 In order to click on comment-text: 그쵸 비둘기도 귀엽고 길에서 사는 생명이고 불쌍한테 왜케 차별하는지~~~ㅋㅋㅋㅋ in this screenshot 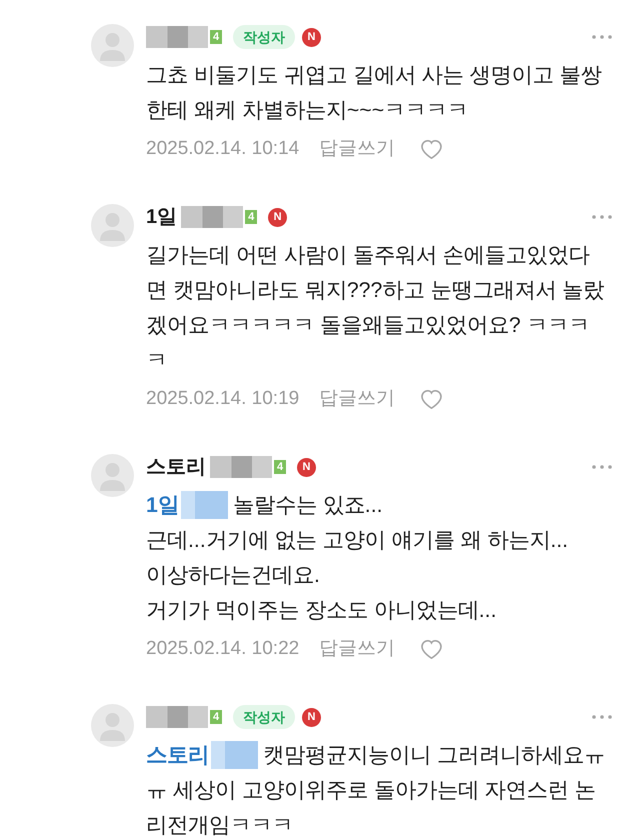, I will do `click(374, 93)`.